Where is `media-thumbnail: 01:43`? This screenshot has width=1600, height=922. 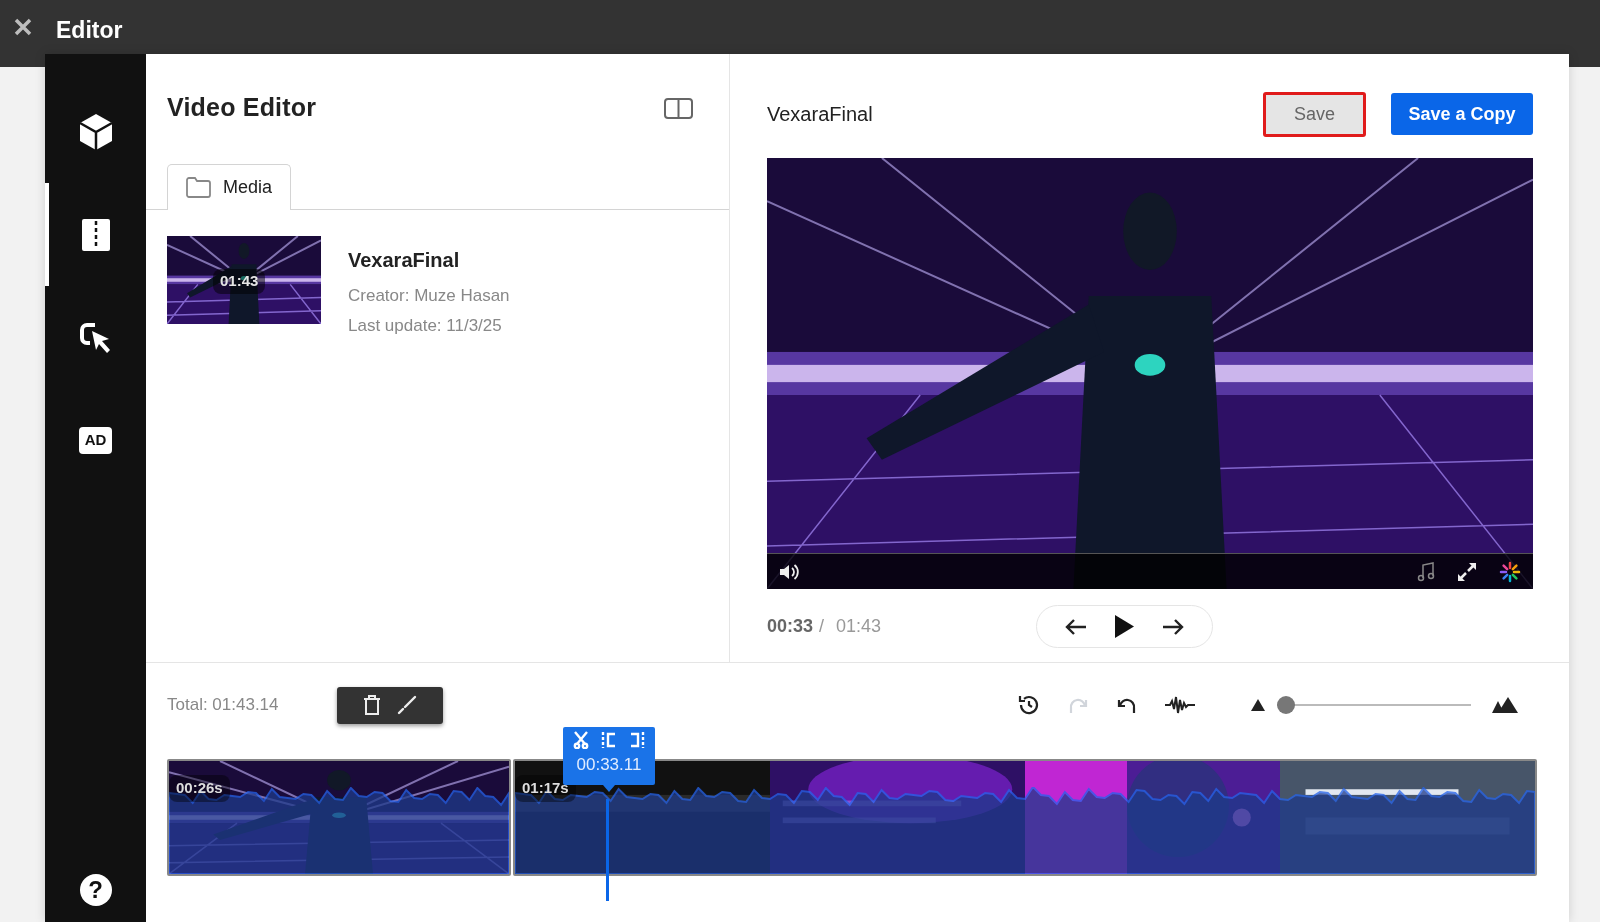
media-thumbnail: 01:43 is located at coordinates (244, 280).